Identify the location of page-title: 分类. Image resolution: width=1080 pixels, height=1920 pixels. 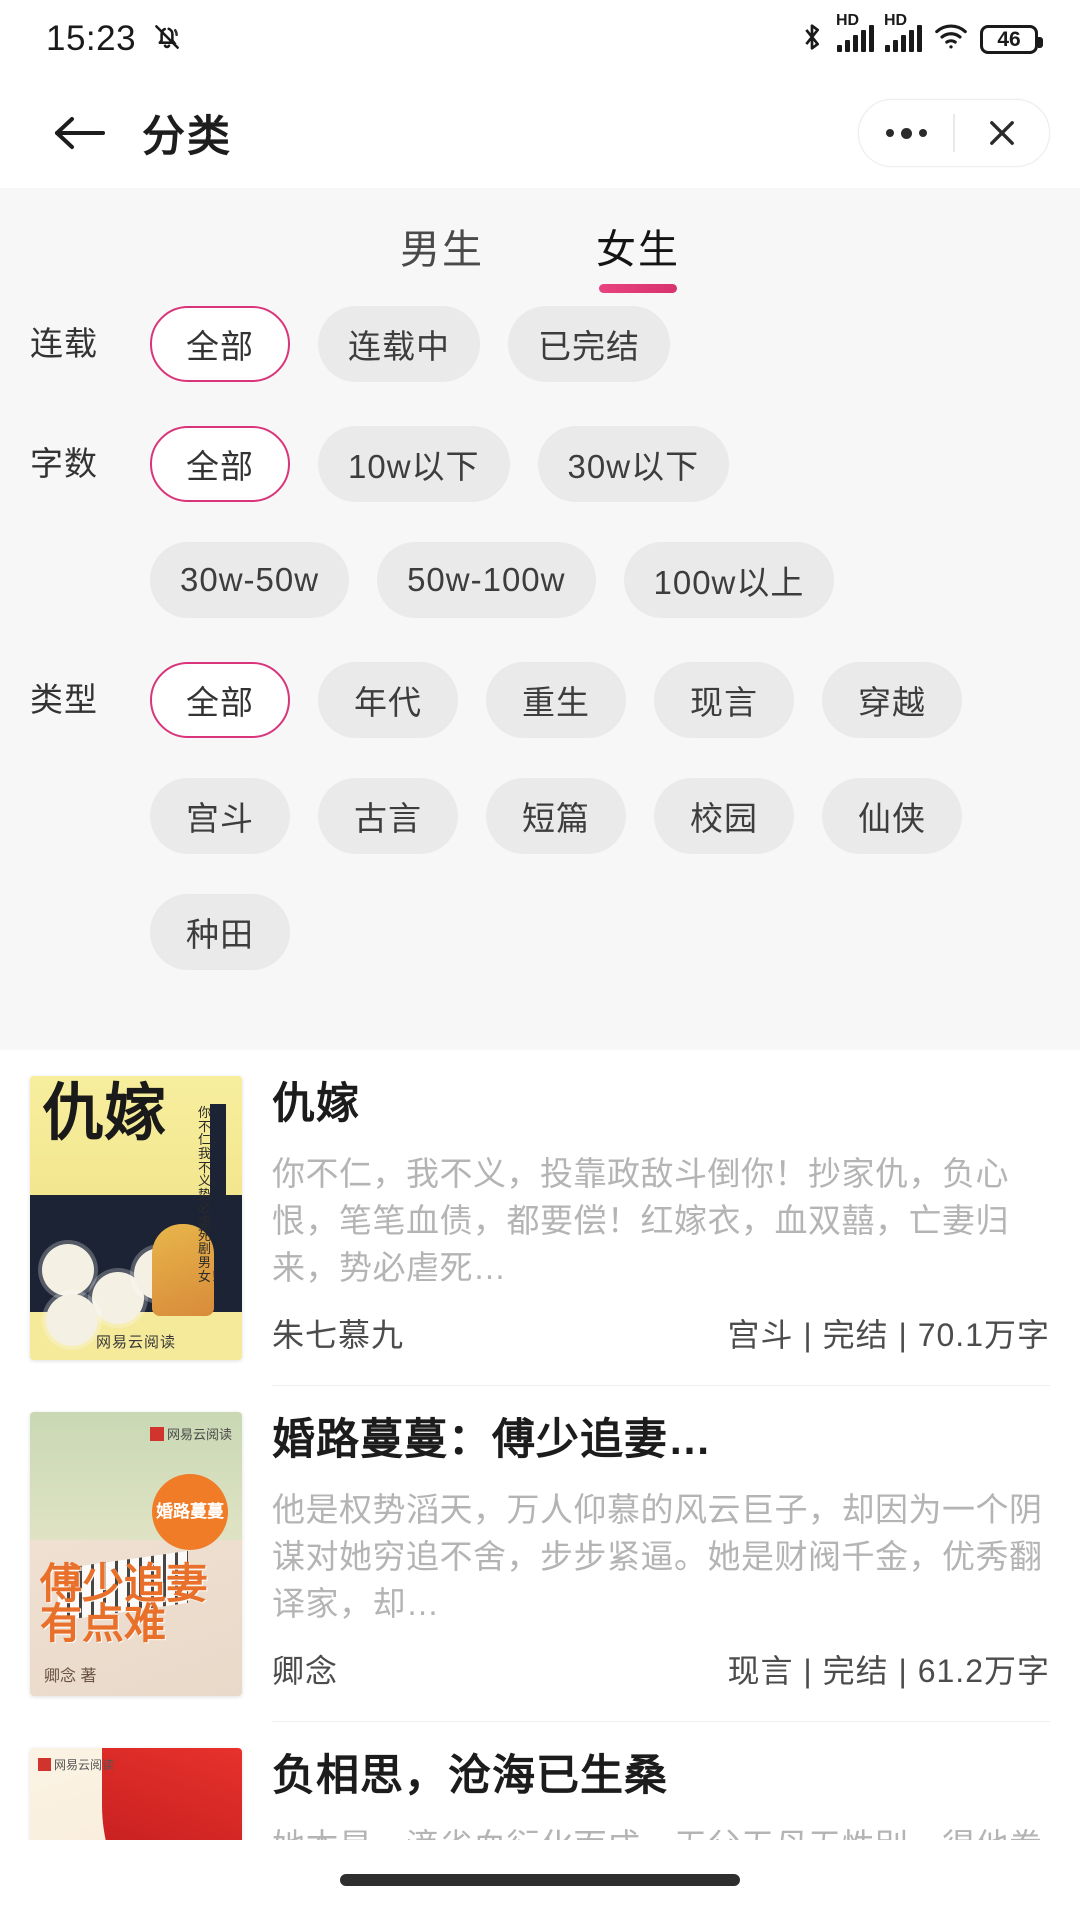
(187, 137).